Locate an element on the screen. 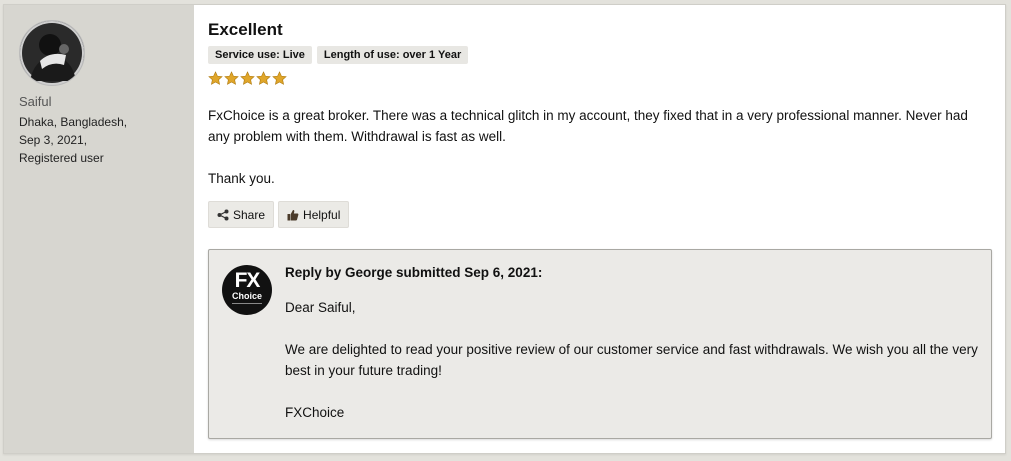 This screenshot has height=461, width=1011. reply-paragraph: Dear Saiful, is located at coordinates (320, 307).